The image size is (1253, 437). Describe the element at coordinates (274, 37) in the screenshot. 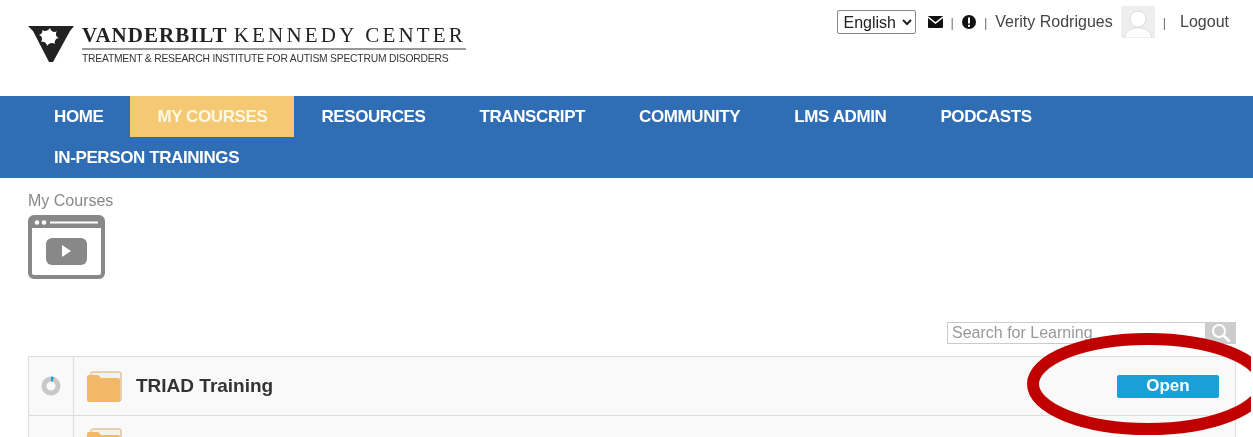

I see `logo-title: VANDERBILT KENNEDY CENTER` at that location.